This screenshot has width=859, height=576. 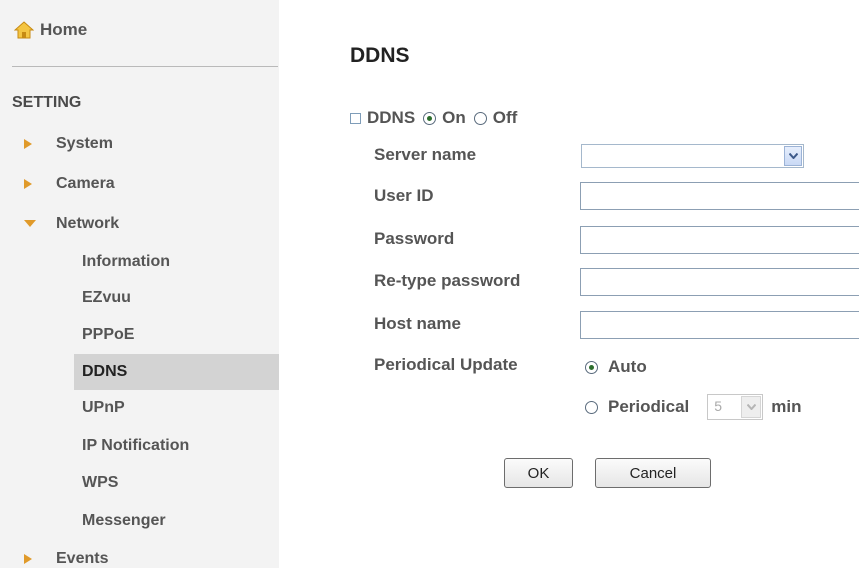 I want to click on update-auto-row: Auto, so click(x=616, y=367).